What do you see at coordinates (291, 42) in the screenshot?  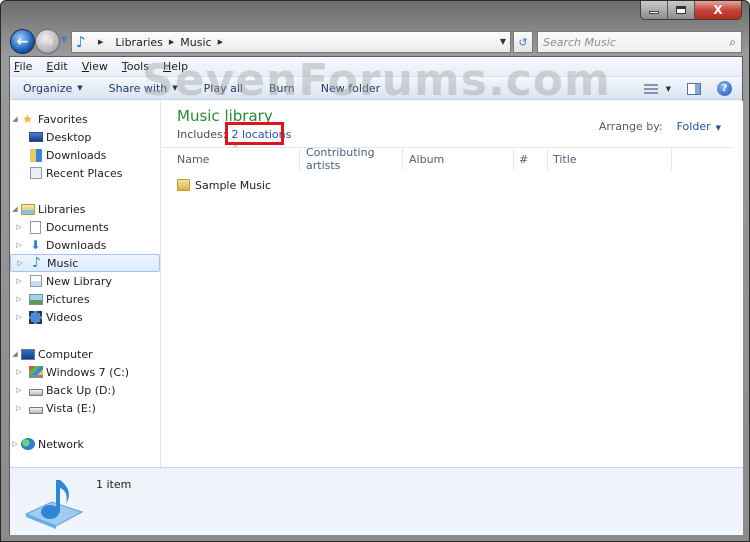 I see `address-bar: ♪ ▶ Libraries ▶ Music ▶ ▼` at bounding box center [291, 42].